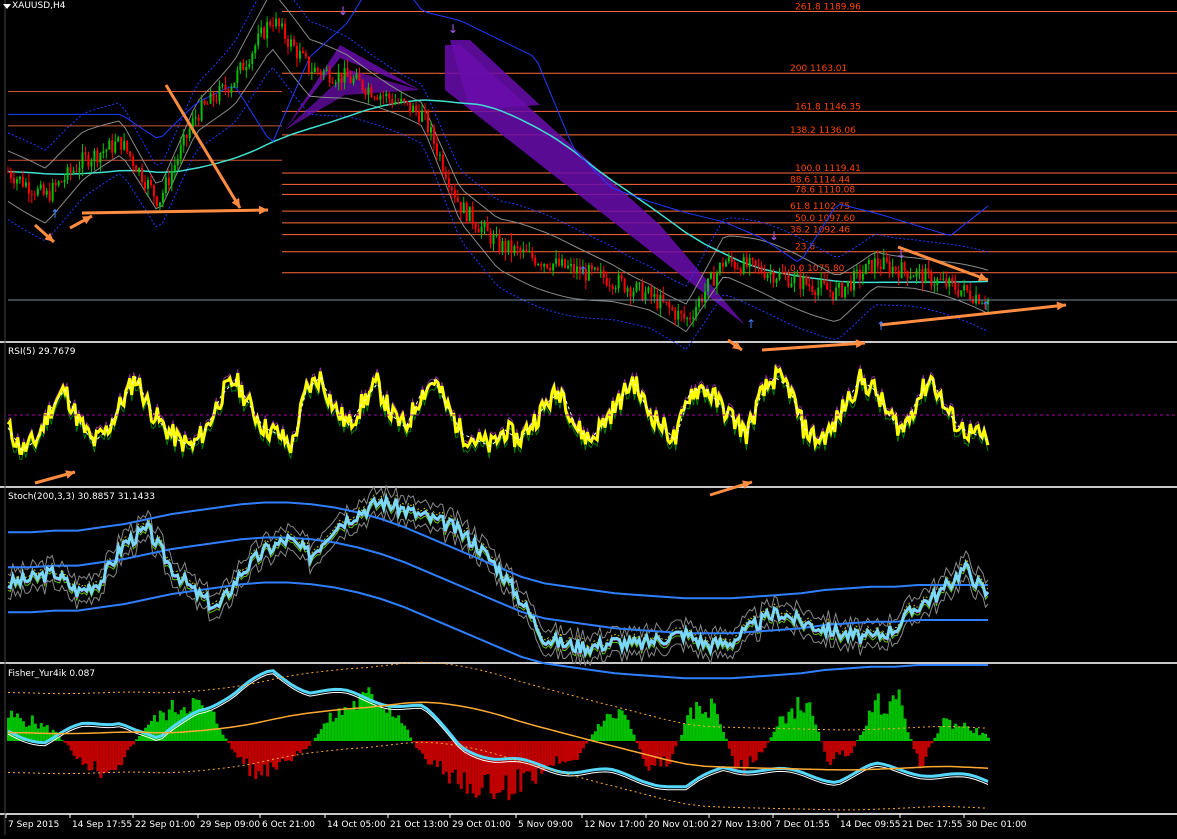 Image resolution: width=1177 pixels, height=839 pixels. What do you see at coordinates (828, 107) in the screenshot?
I see `fib-level-label: 161.8 1146.35` at bounding box center [828, 107].